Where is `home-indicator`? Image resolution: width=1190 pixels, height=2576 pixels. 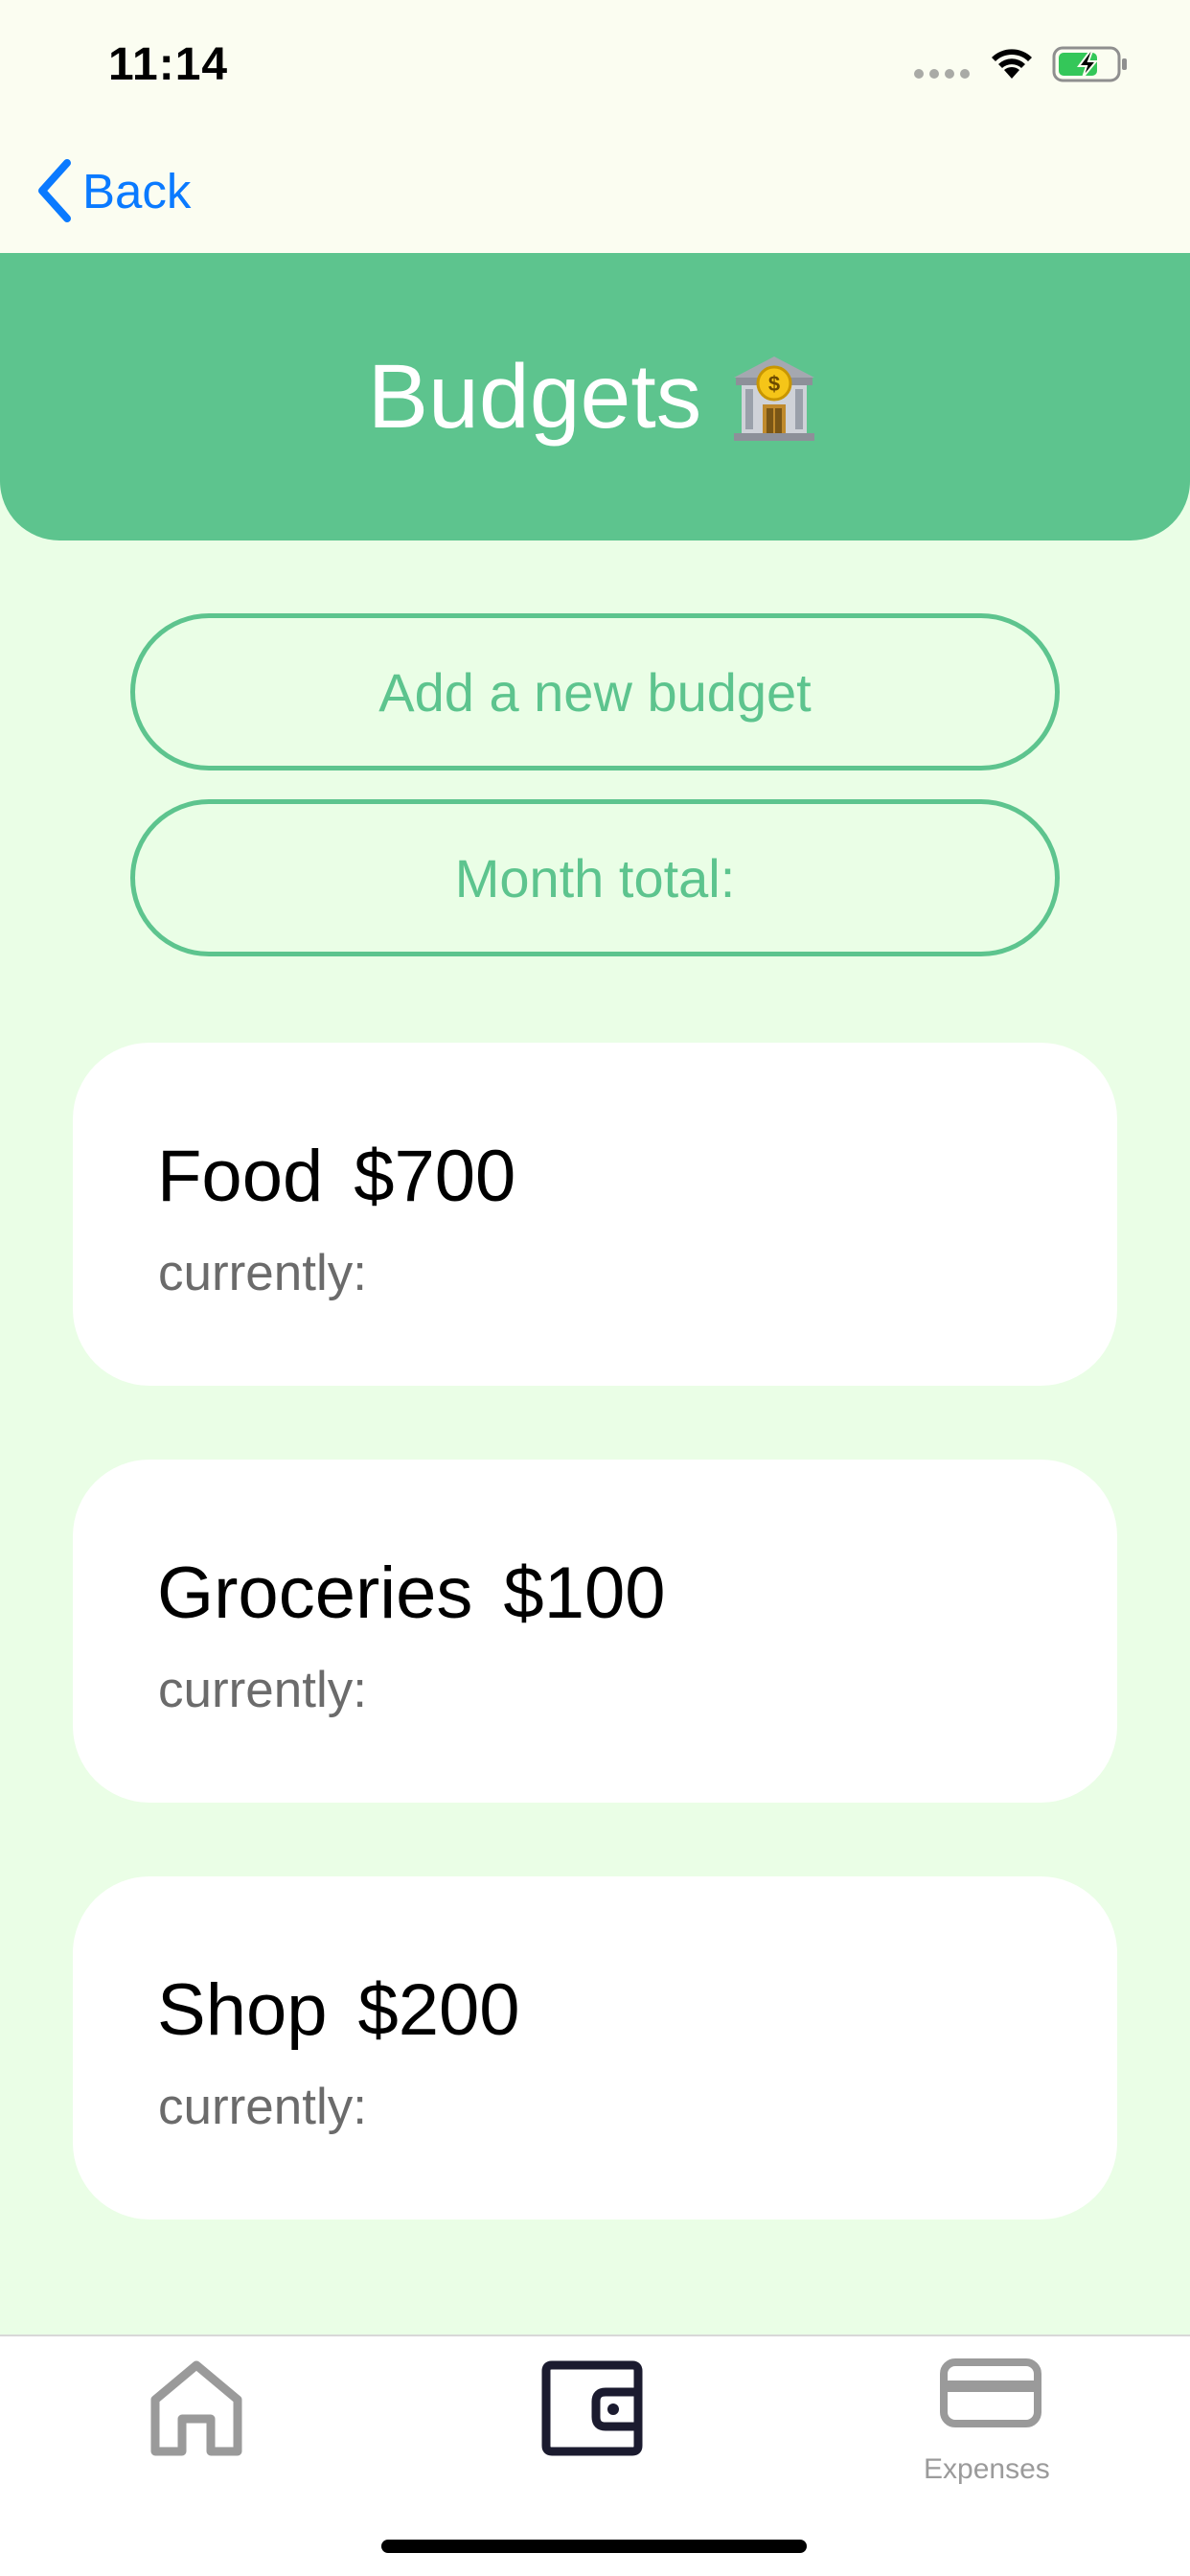 home-indicator is located at coordinates (594, 2546).